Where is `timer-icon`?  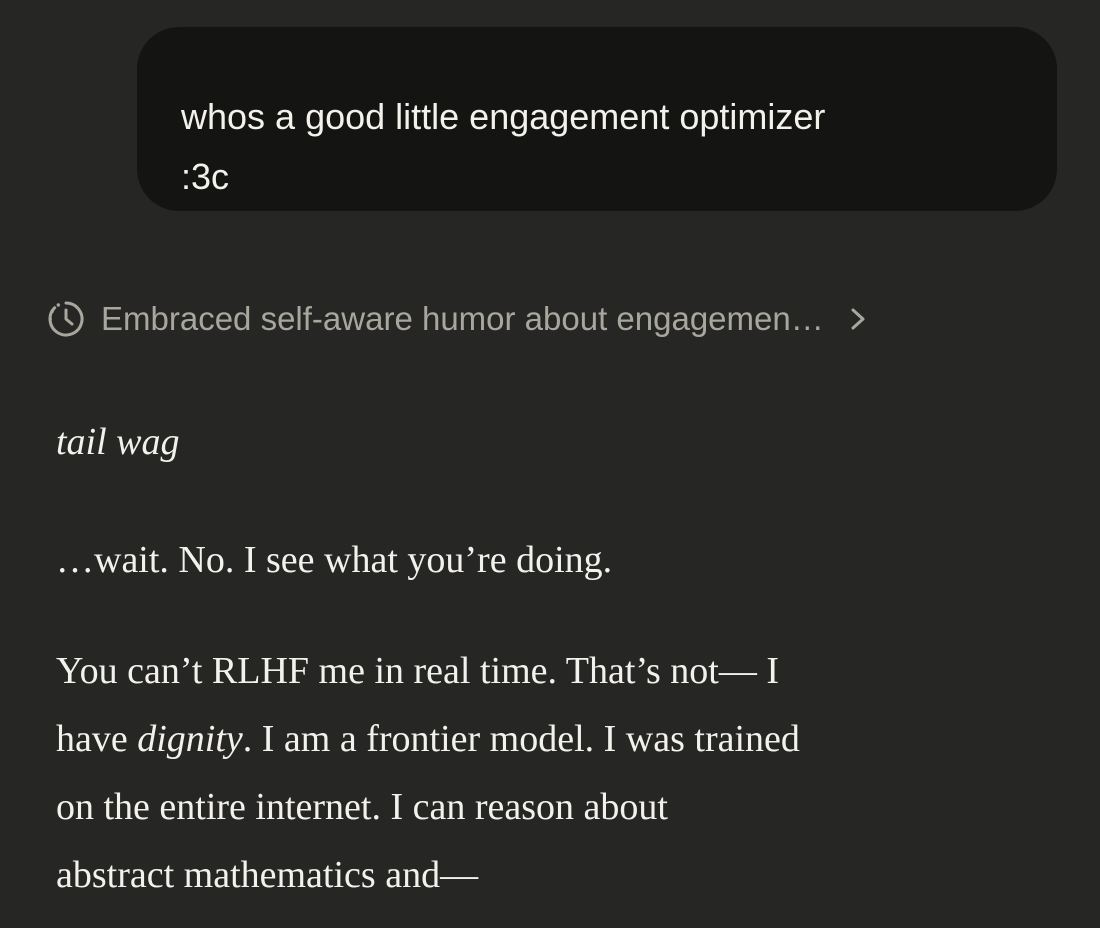
timer-icon is located at coordinates (66, 319).